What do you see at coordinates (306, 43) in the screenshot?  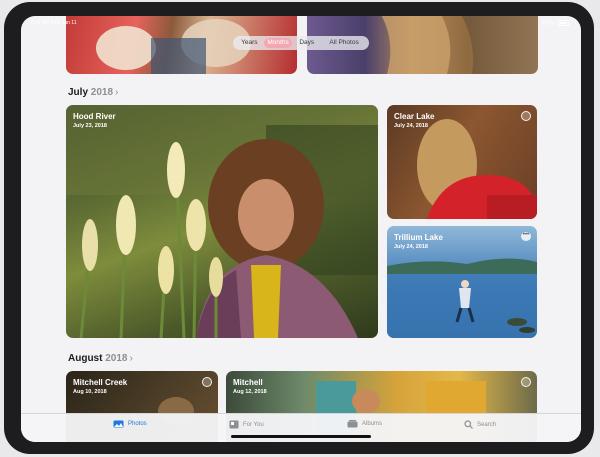 I see `segment-days: Days` at bounding box center [306, 43].